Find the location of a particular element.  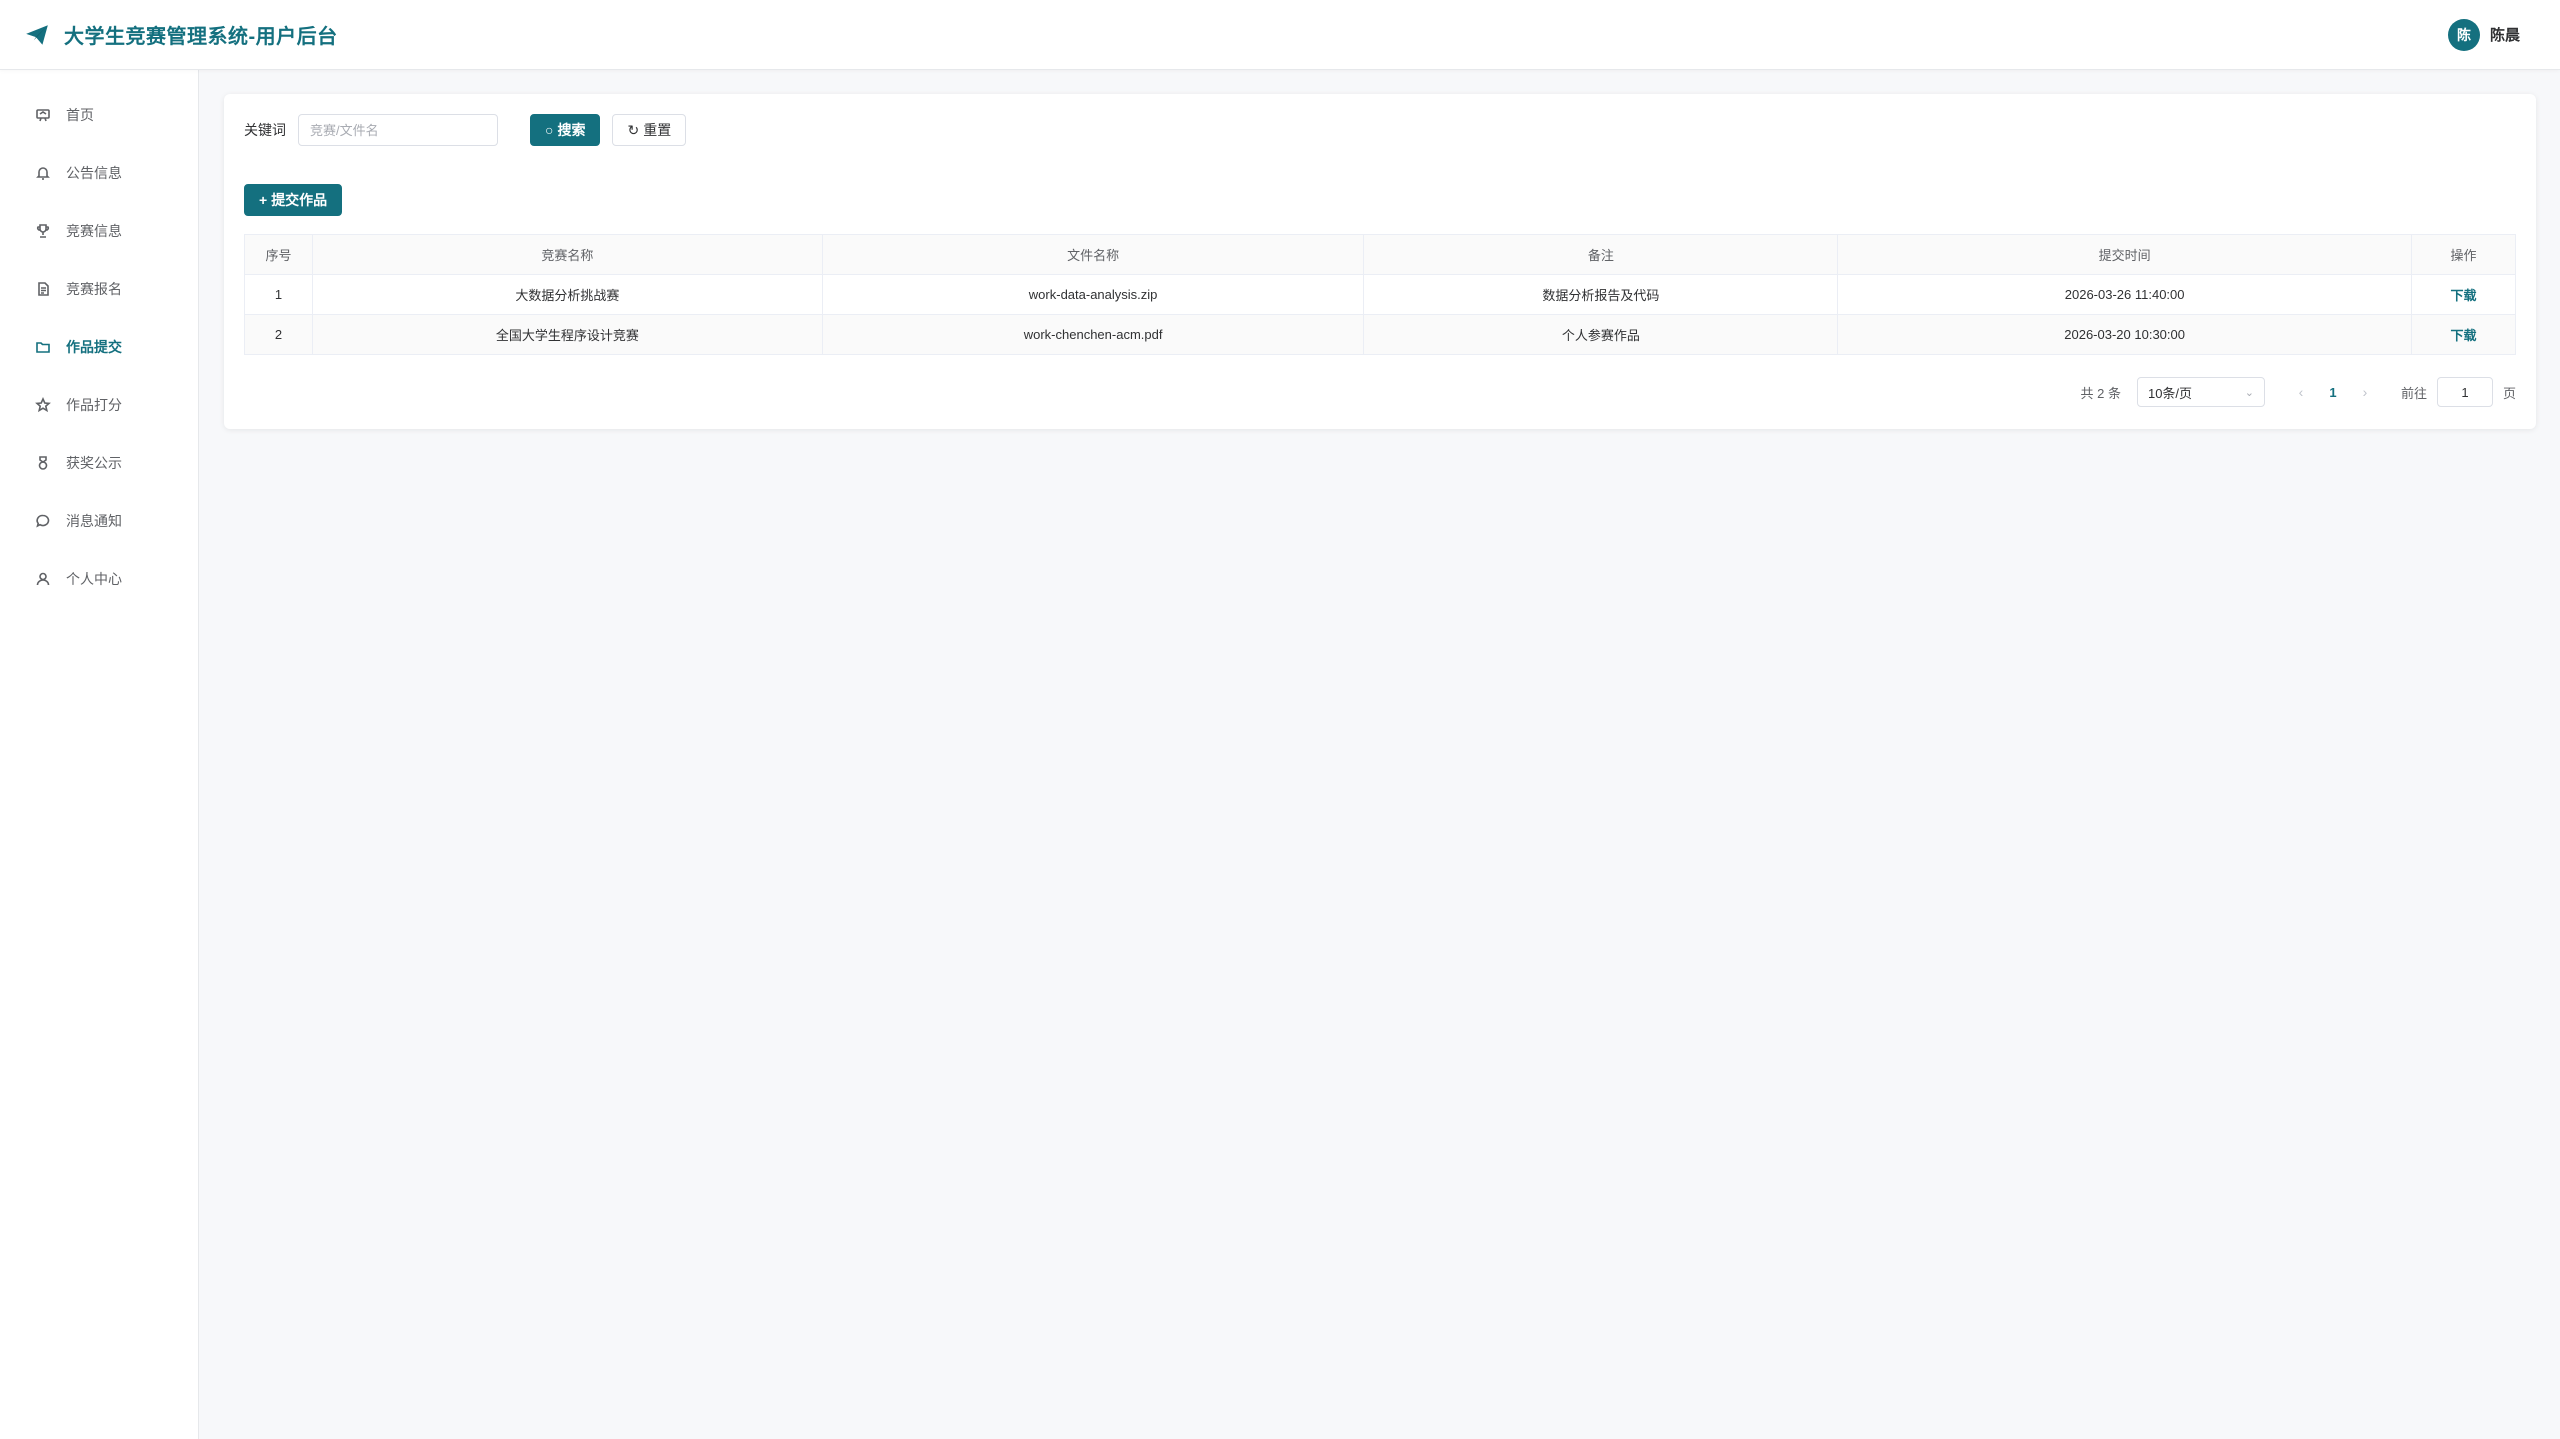

column-header-action: 操作 is located at coordinates (2463, 254).